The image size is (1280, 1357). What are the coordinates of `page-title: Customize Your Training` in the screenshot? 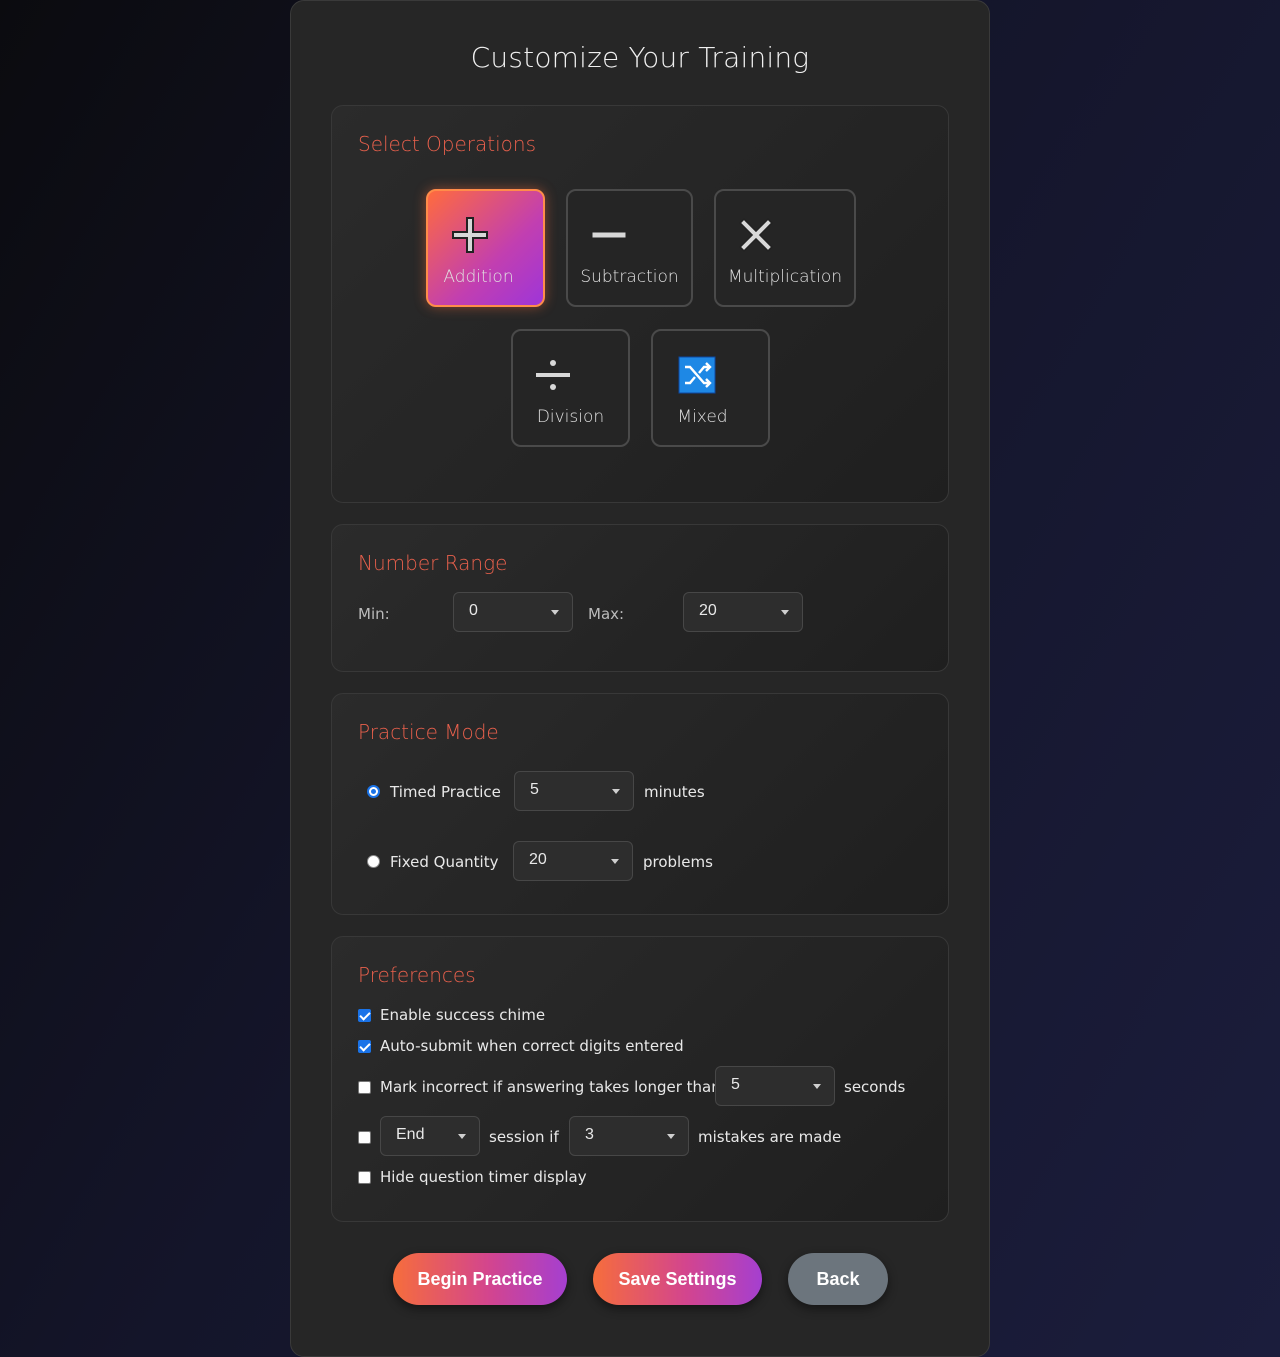 It's located at (640, 57).